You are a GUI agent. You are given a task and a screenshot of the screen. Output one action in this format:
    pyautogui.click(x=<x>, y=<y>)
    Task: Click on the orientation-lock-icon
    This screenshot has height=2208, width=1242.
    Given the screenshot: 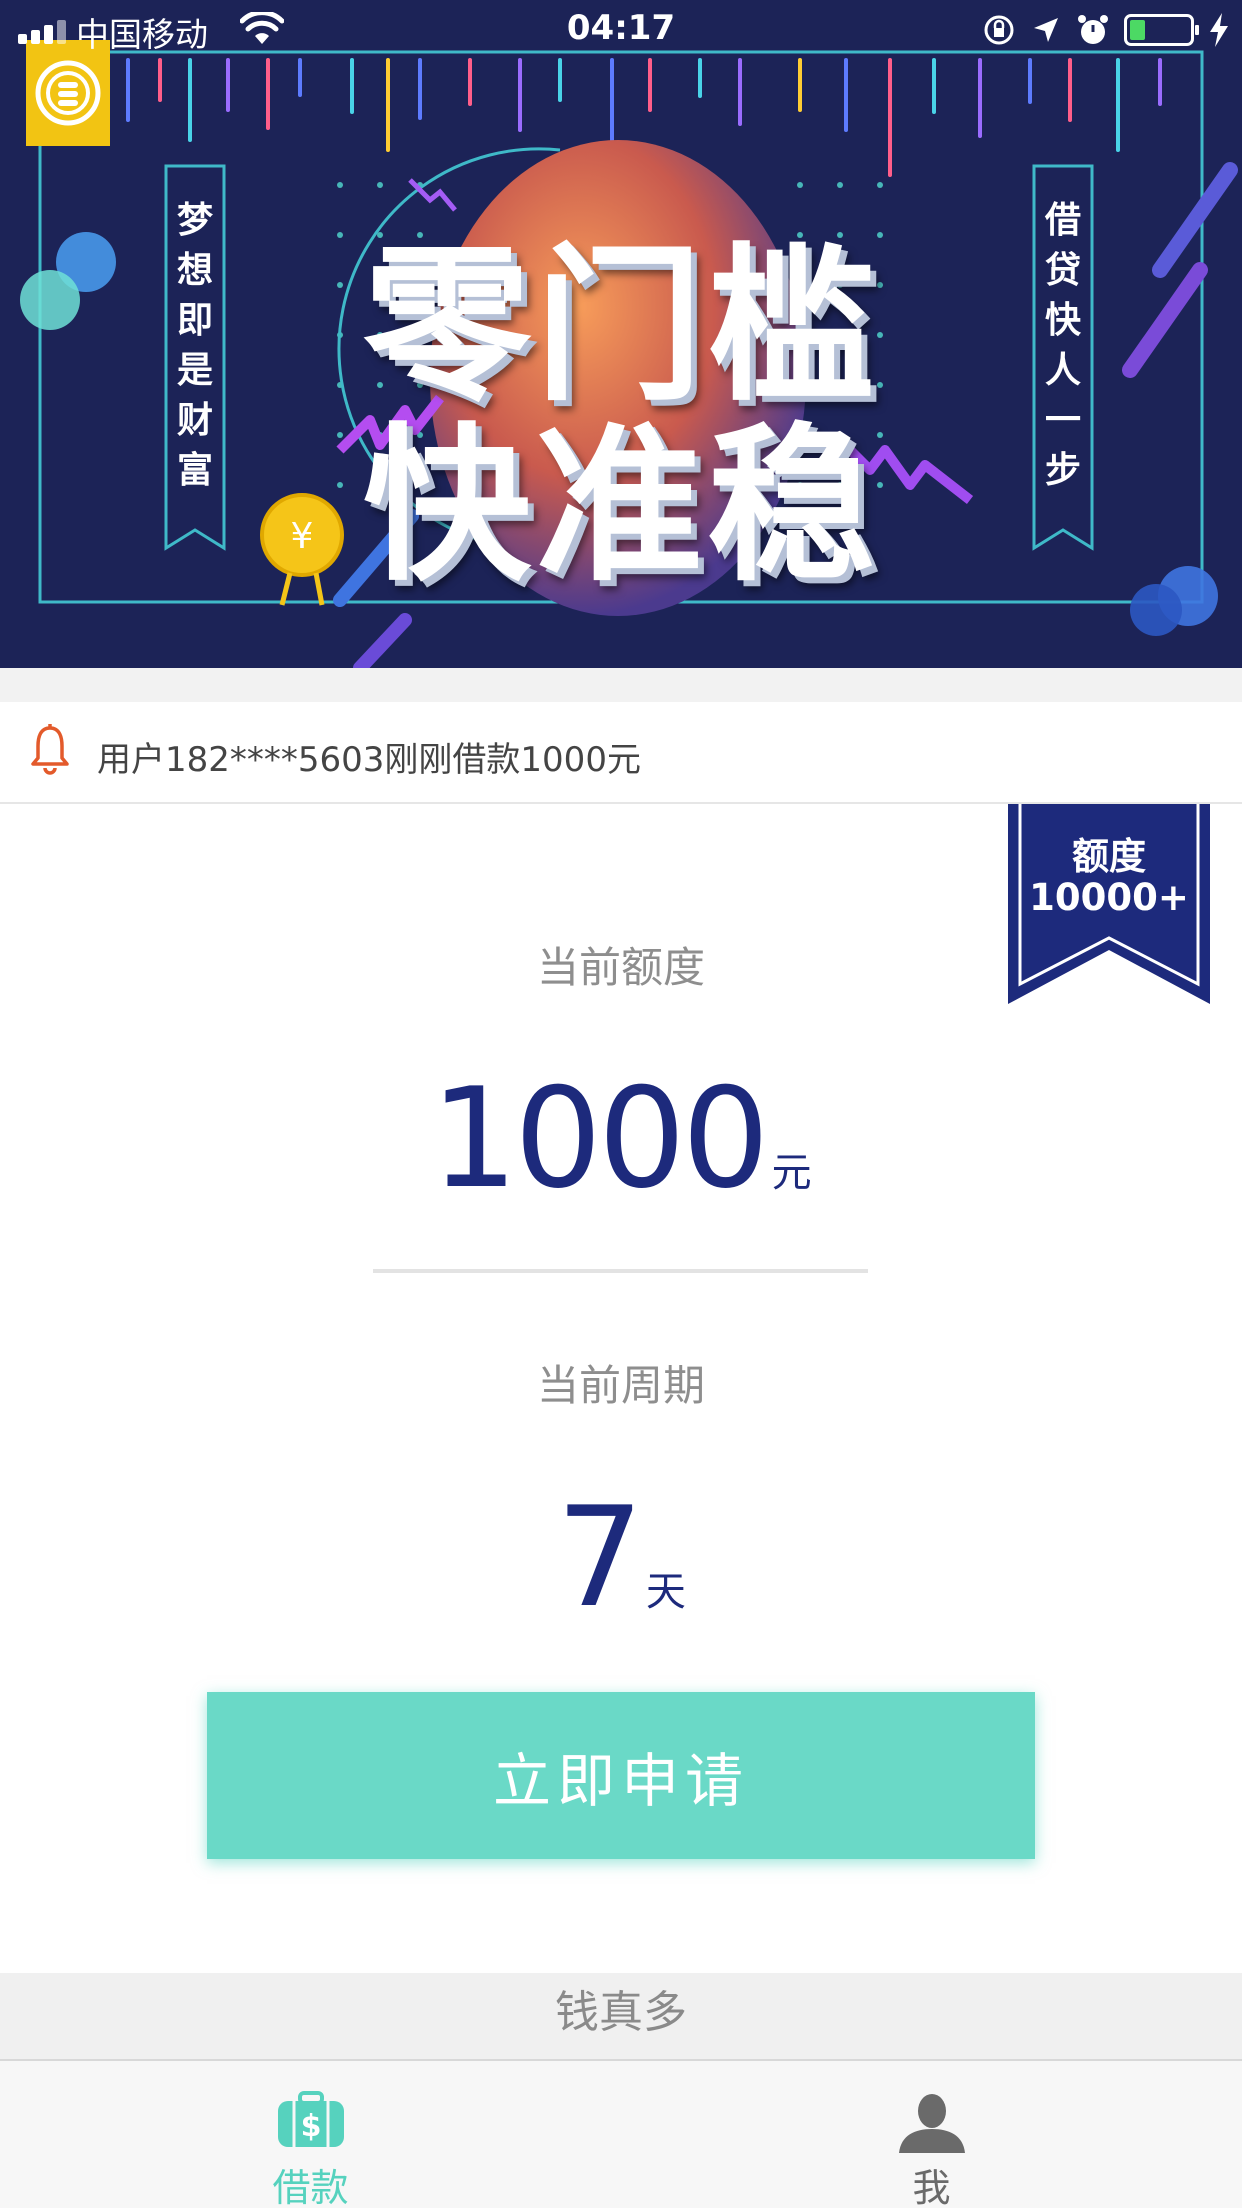 What is the action you would take?
    pyautogui.click(x=999, y=30)
    